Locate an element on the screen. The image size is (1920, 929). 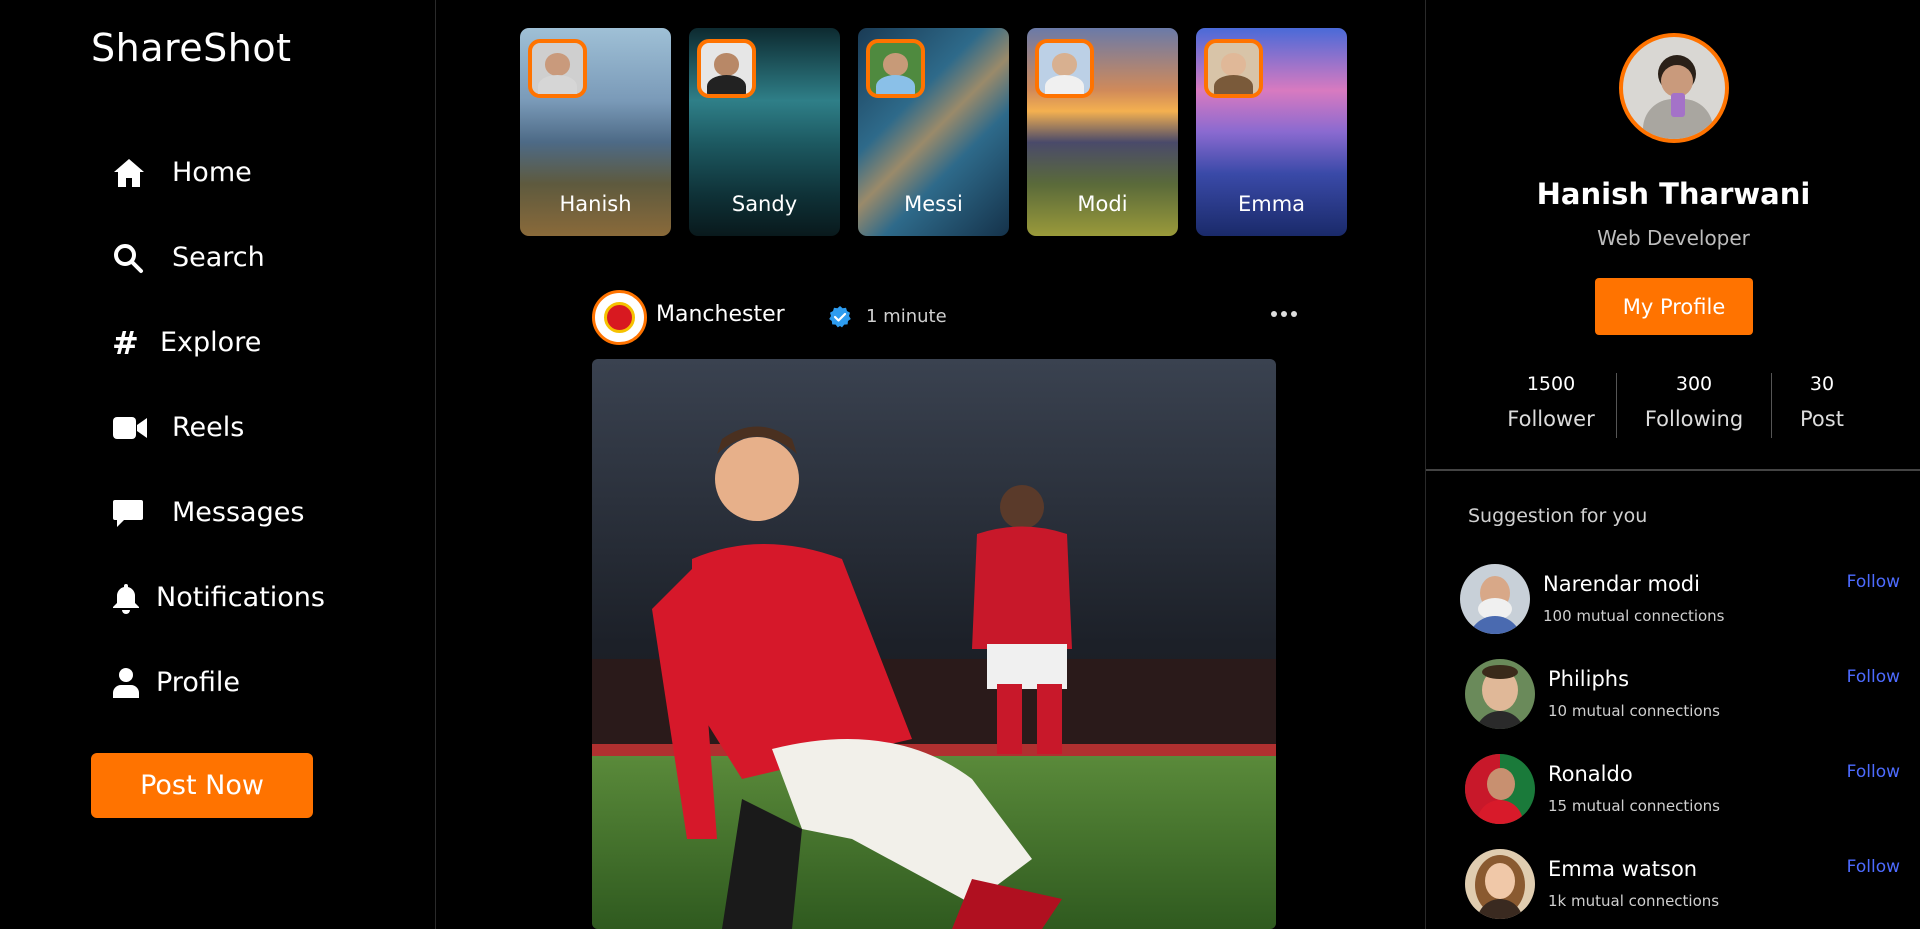
sidebar-item-label: Notifications is located at coordinates (240, 597).